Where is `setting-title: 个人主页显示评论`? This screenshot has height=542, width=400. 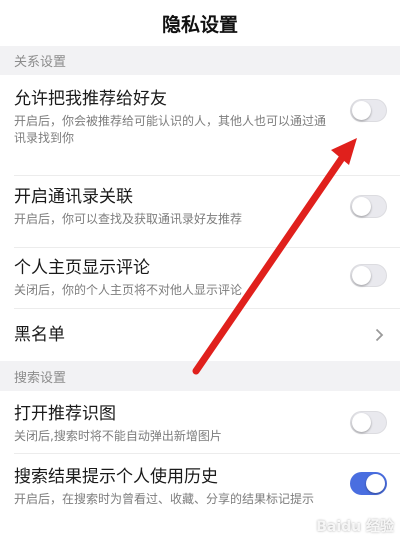
setting-title: 个人主页显示评论 is located at coordinates (82, 268).